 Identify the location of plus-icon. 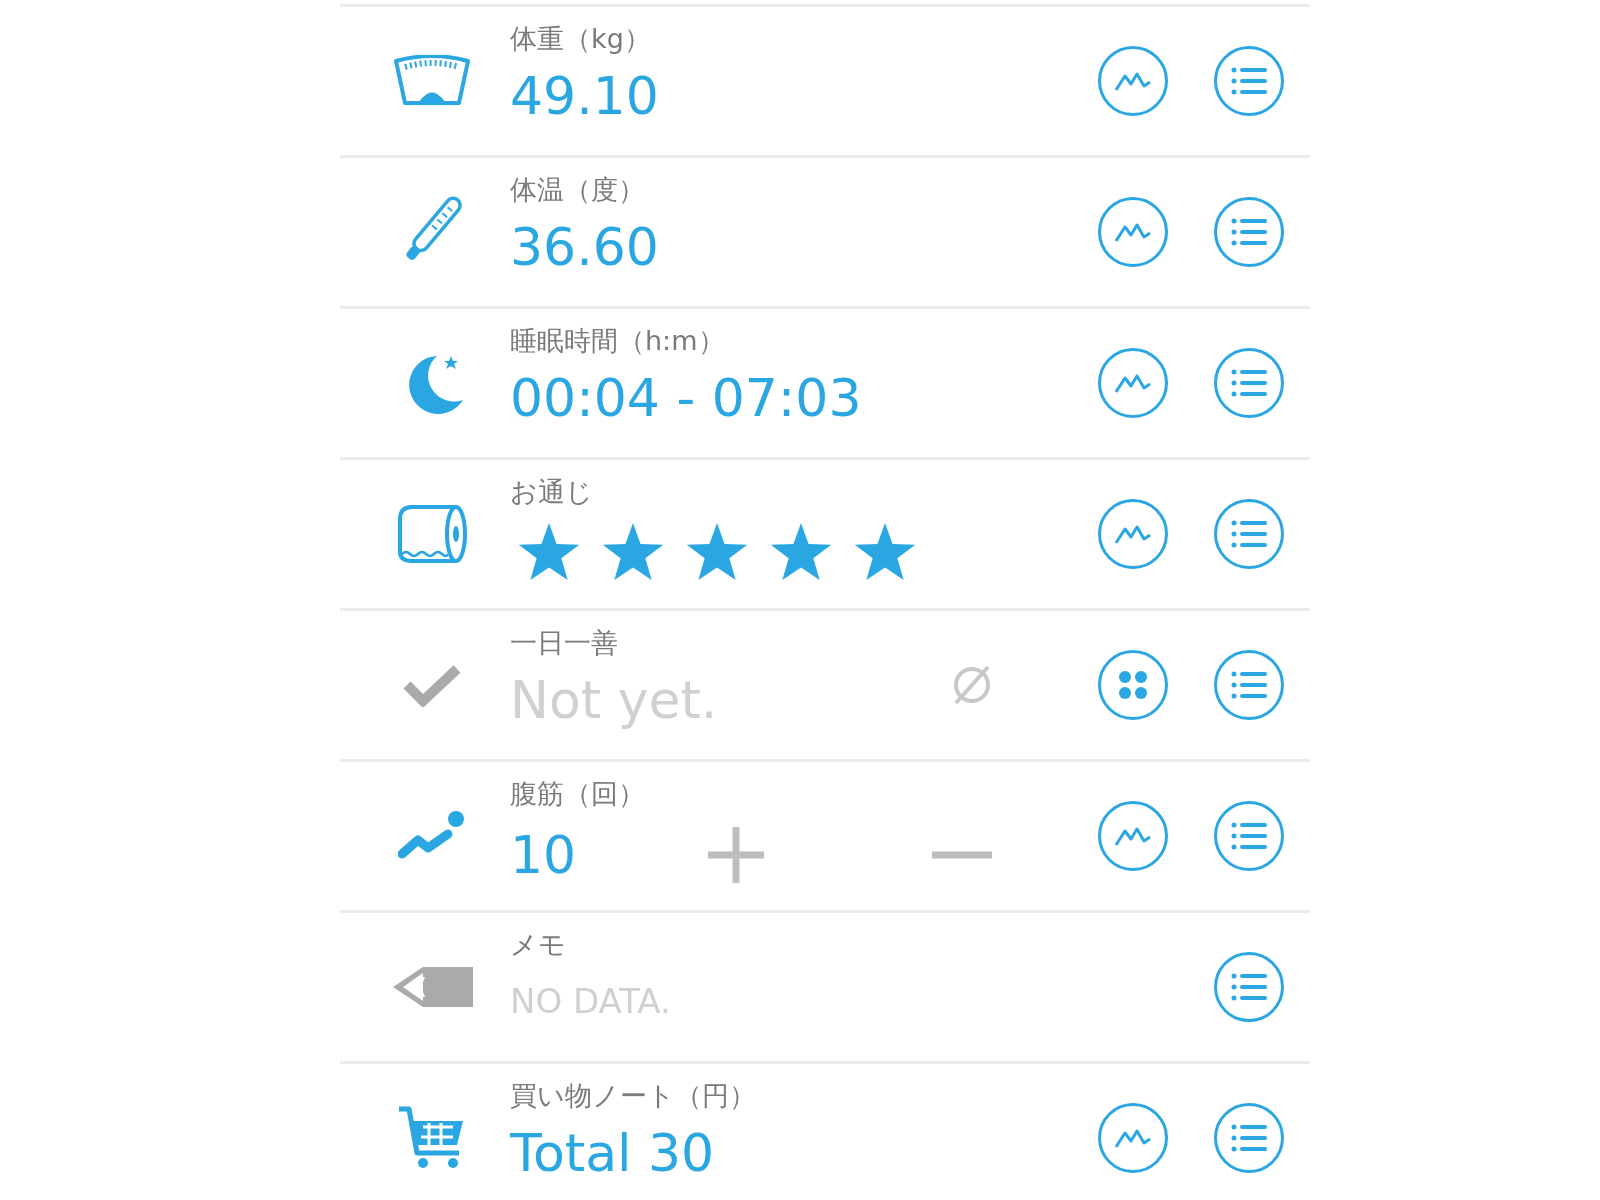
(736, 855).